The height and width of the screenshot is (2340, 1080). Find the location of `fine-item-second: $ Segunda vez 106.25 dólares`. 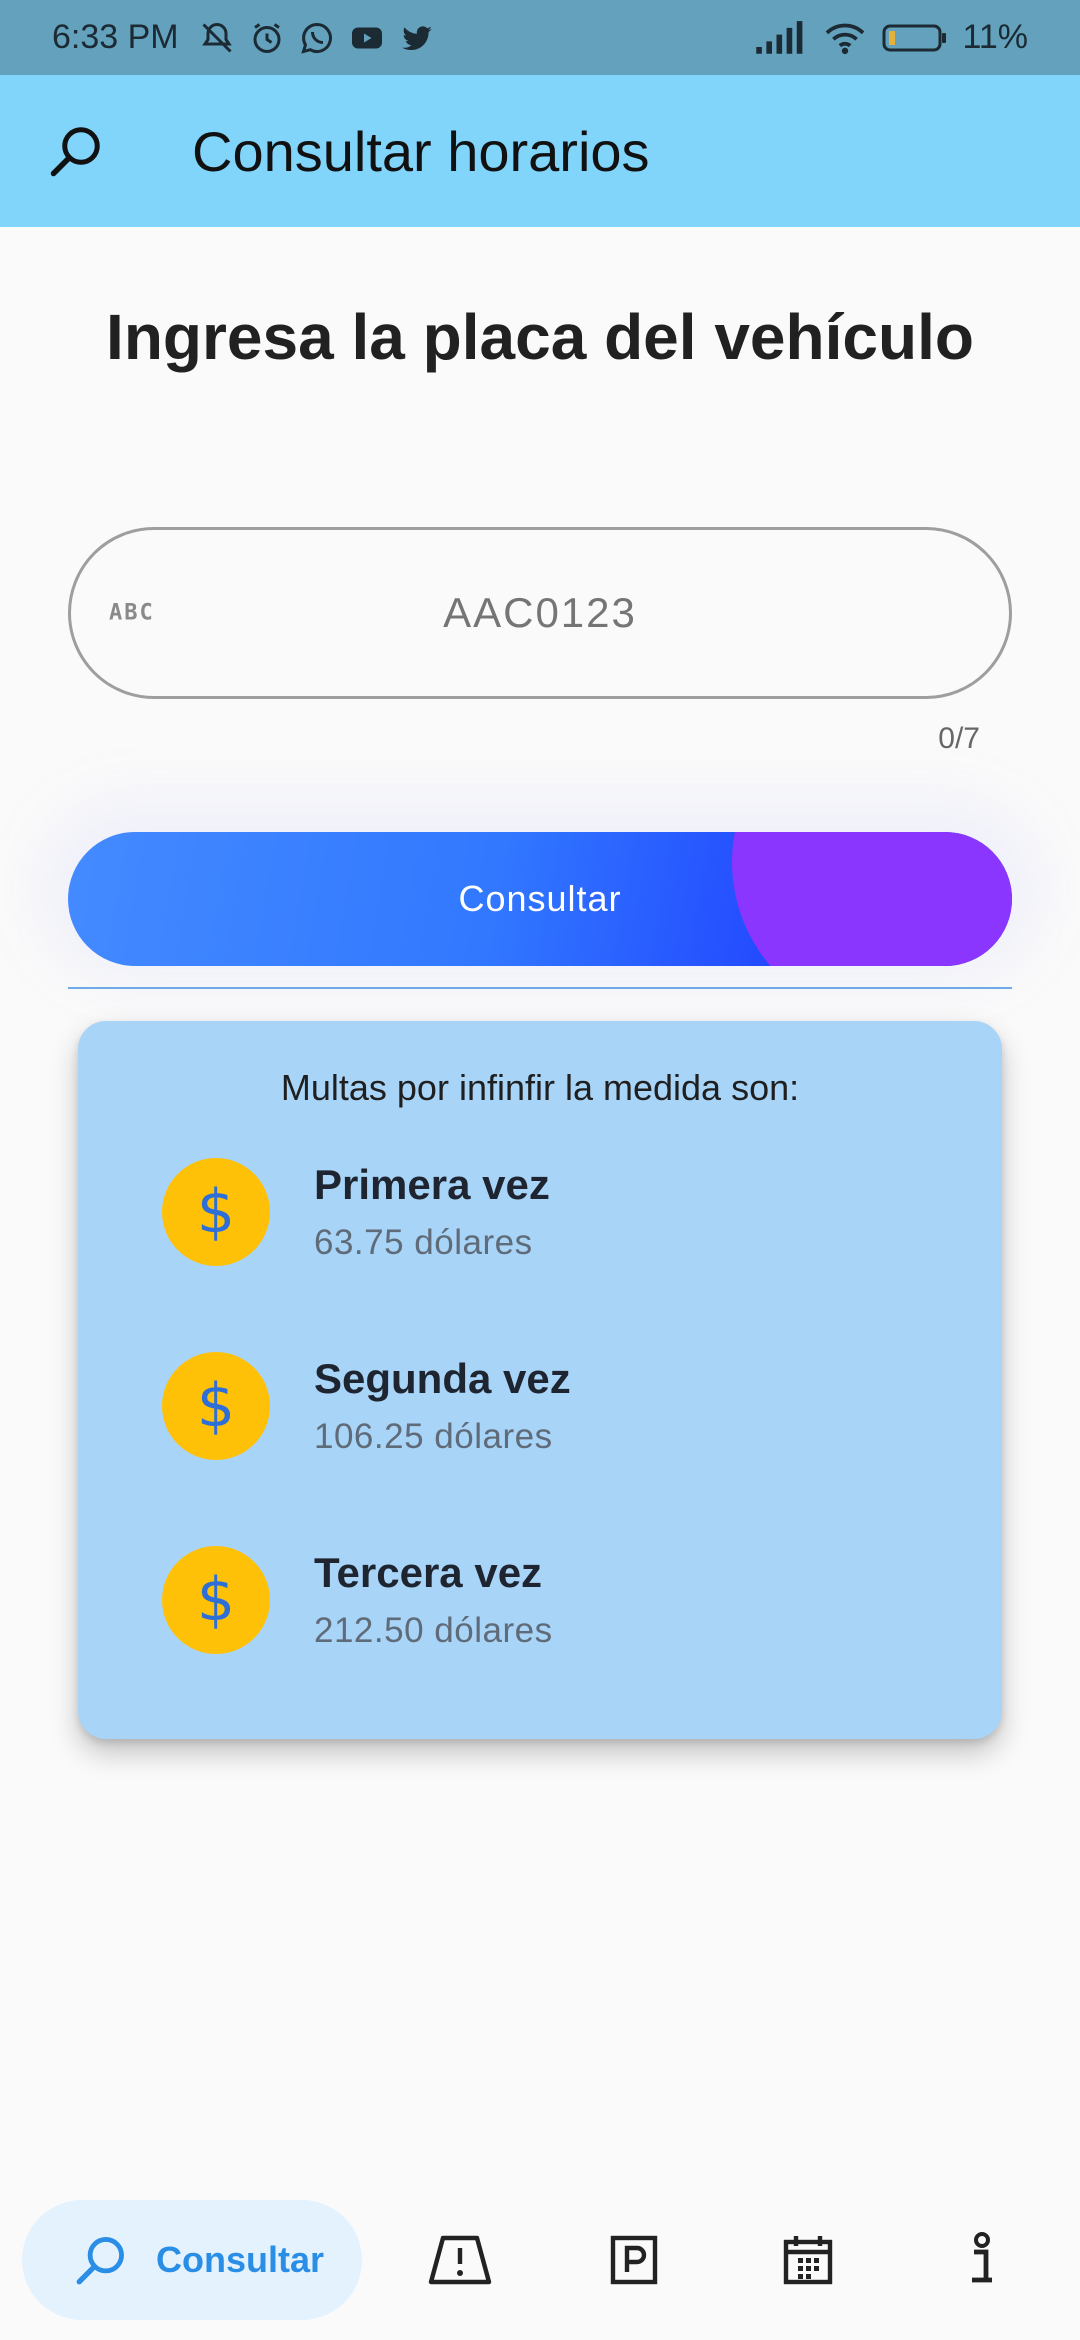

fine-item-second: $ Segunda vez 106.25 dólares is located at coordinates (542, 1406).